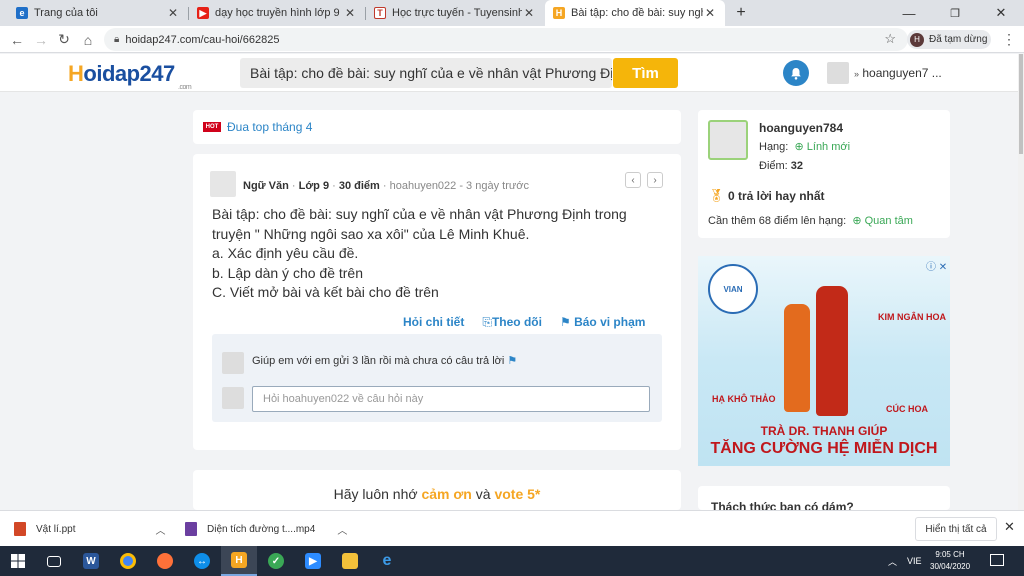 The height and width of the screenshot is (576, 1024). I want to click on close-icon: ✕, so click(1009, 527).